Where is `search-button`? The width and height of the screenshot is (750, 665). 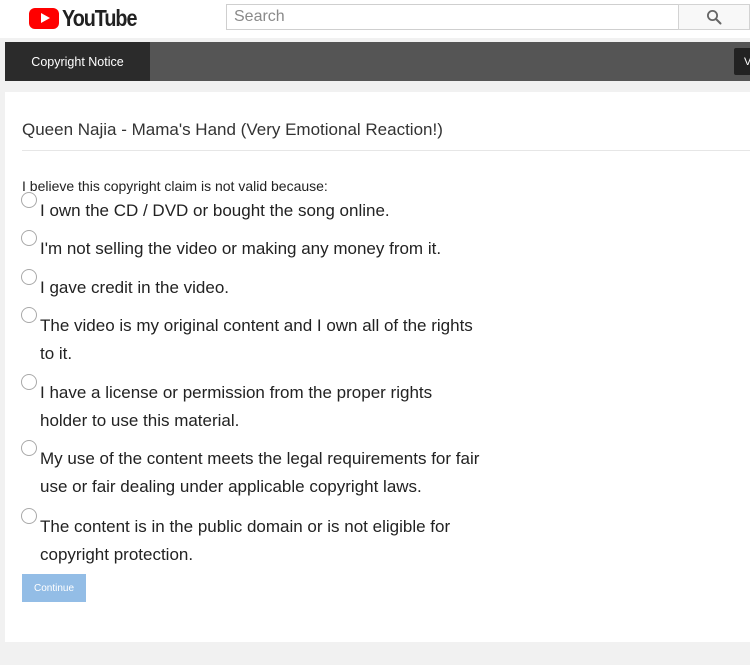
search-button is located at coordinates (714, 17).